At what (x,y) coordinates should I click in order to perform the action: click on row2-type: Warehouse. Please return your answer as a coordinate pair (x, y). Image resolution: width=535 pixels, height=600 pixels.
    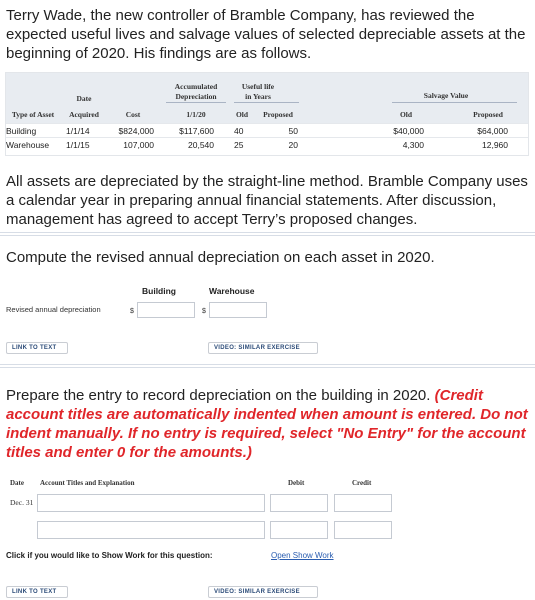
    Looking at the image, I should click on (28, 145).